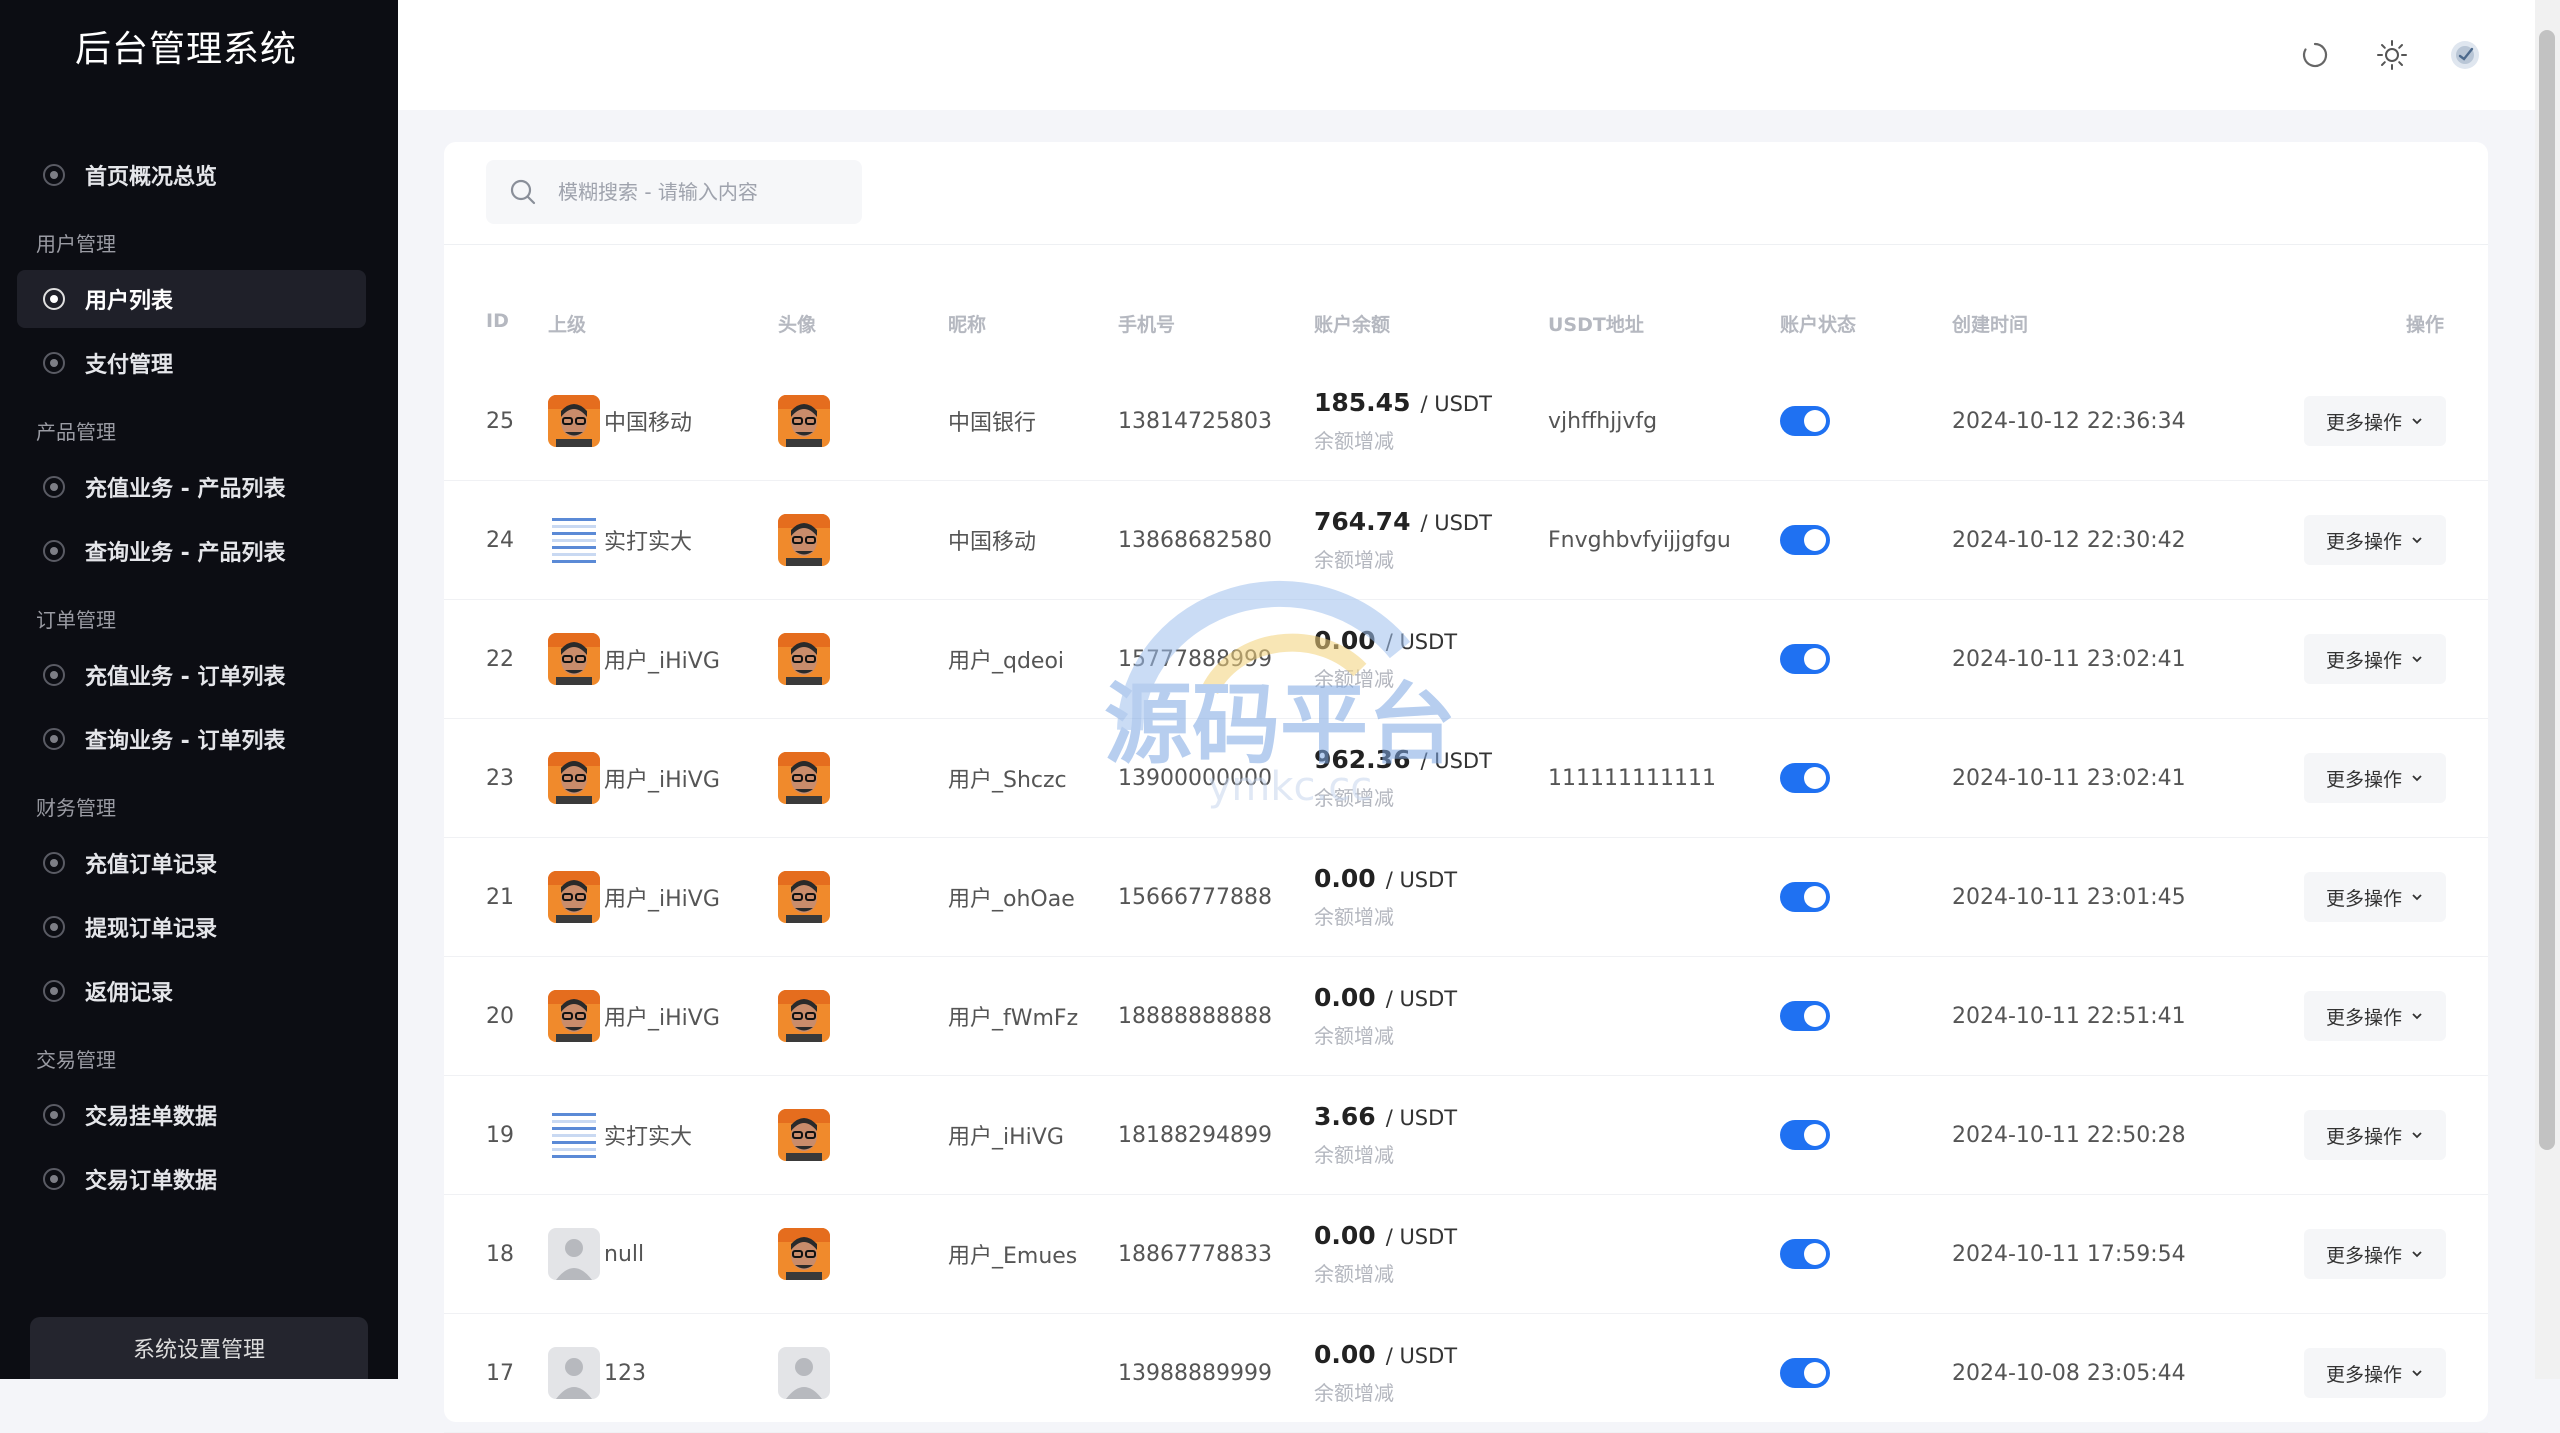 Image resolution: width=2560 pixels, height=1433 pixels. What do you see at coordinates (574, 421) in the screenshot?
I see `parent-avatar` at bounding box center [574, 421].